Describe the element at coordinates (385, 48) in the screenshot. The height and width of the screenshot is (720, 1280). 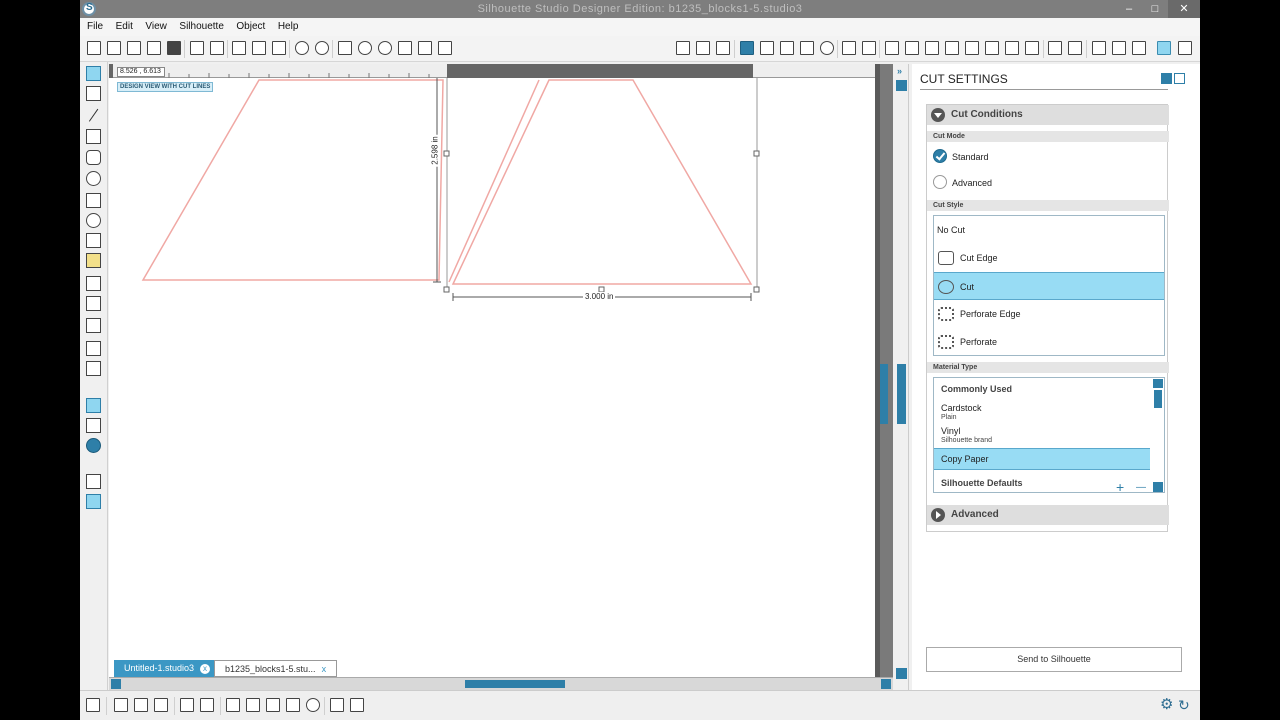
I see `zoom-out-icon` at that location.